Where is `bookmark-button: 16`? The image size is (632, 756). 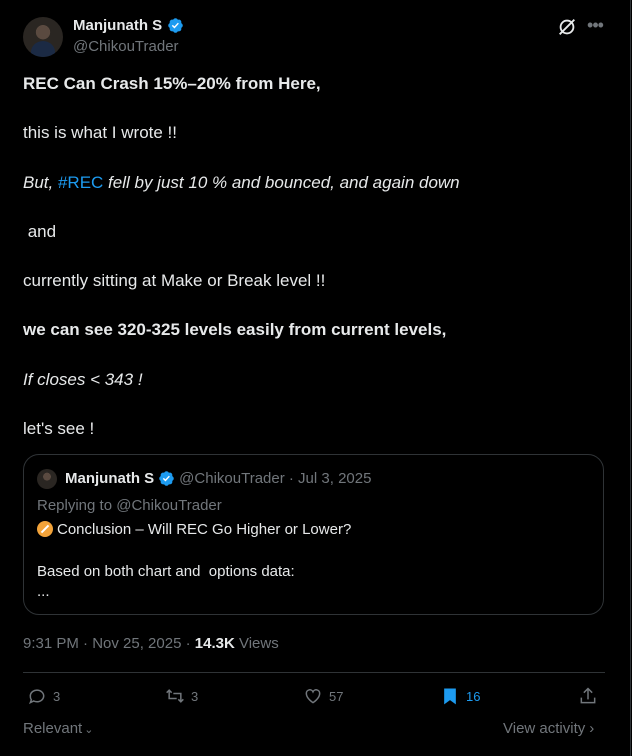
bookmark-button: 16 is located at coordinates (460, 696).